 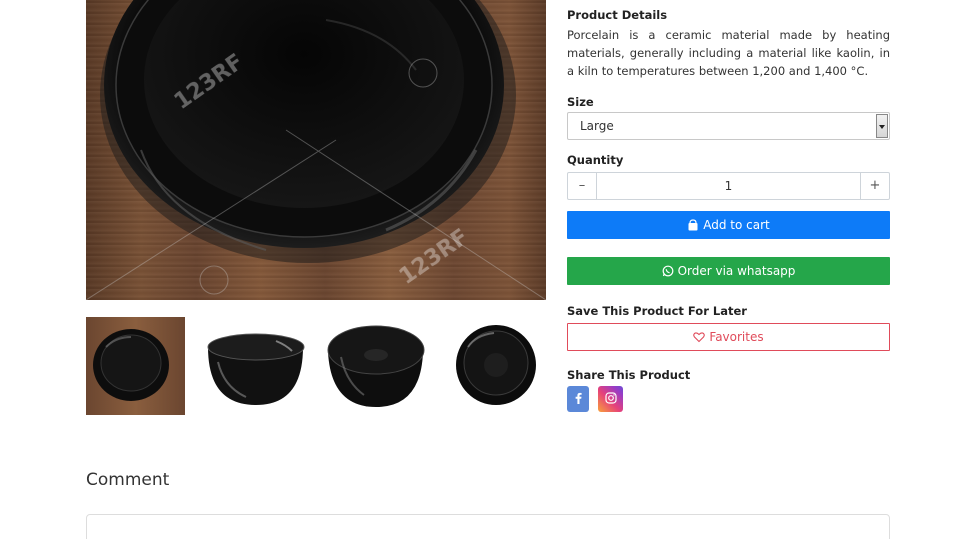 I want to click on thumbnail-gallery, so click(x=316, y=366).